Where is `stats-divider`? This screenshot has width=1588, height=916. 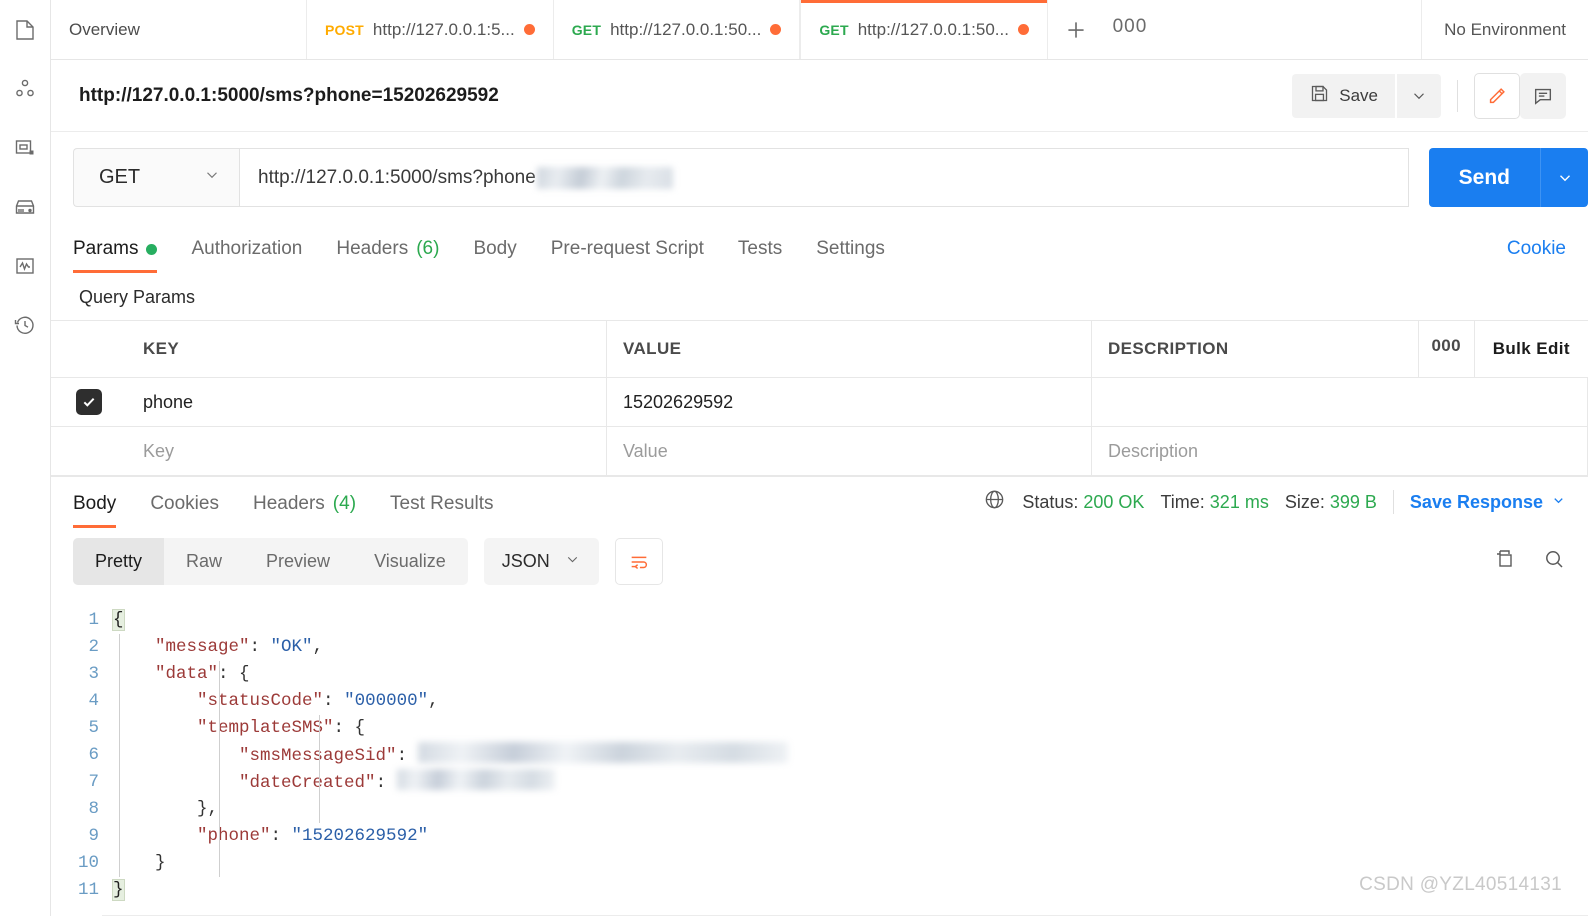 stats-divider is located at coordinates (1393, 502).